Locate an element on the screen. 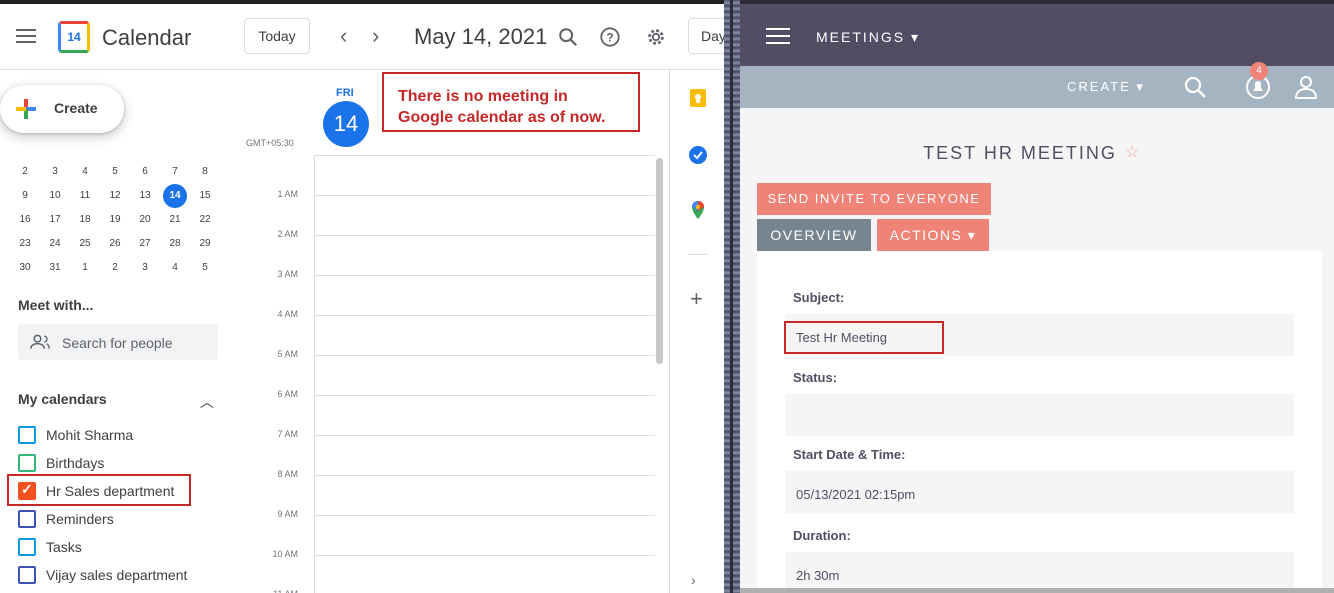 This screenshot has height=593, width=1334. crm-menu-icon is located at coordinates (778, 36).